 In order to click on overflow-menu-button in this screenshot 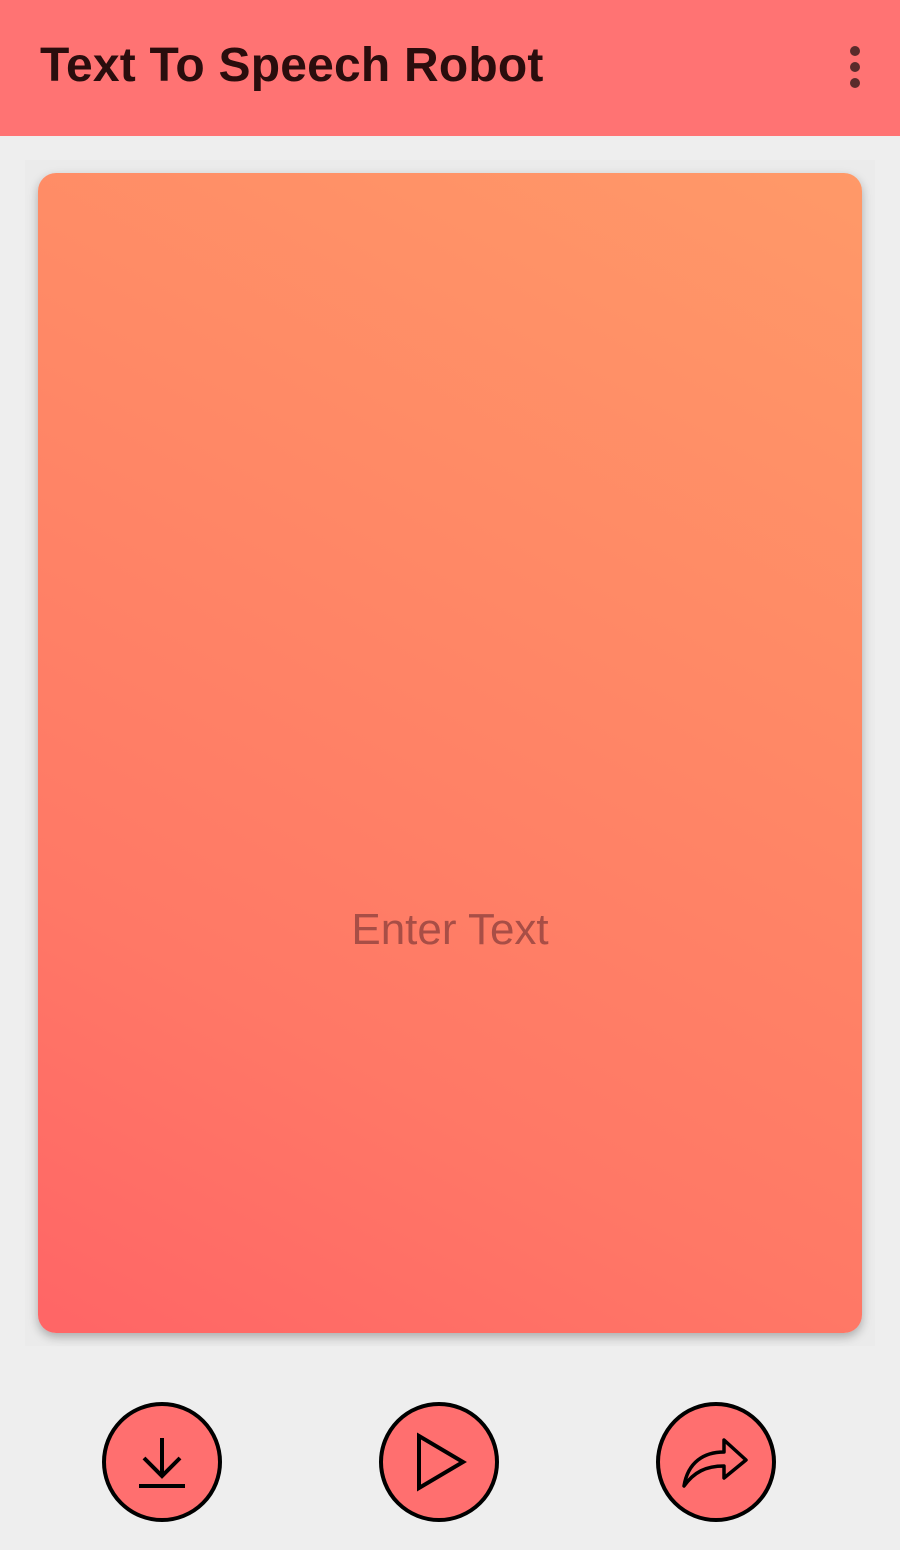, I will do `click(855, 67)`.